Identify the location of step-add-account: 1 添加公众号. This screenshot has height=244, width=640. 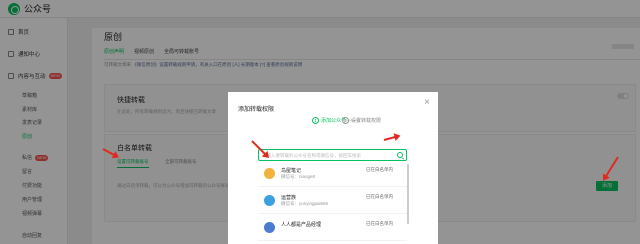
(329, 120).